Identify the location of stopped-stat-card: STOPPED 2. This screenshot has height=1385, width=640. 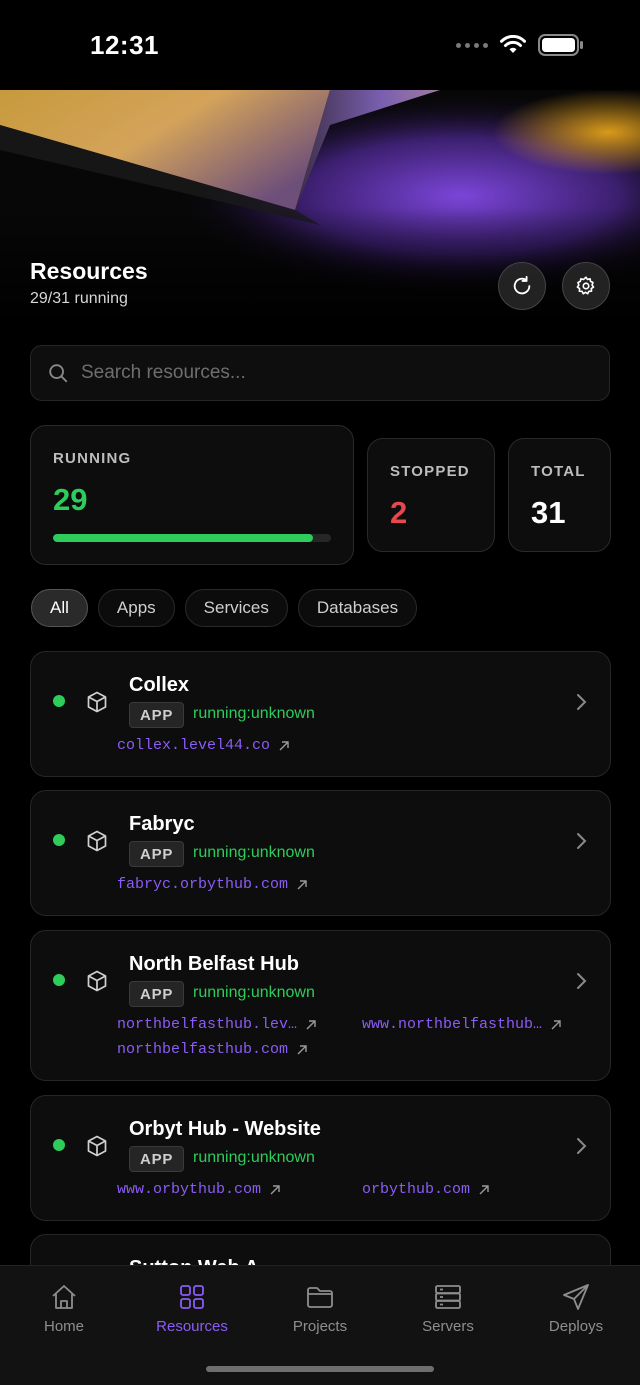
(431, 495).